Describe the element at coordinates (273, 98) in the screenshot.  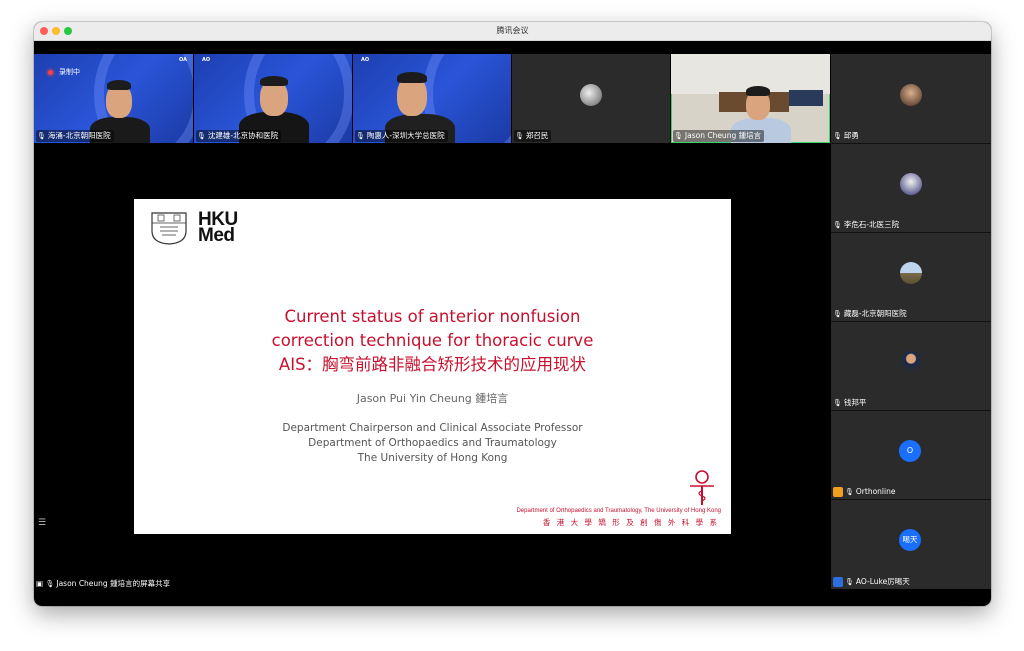
I see `participant-tile: AO 🎙 沈建雄-北京协和医院` at that location.